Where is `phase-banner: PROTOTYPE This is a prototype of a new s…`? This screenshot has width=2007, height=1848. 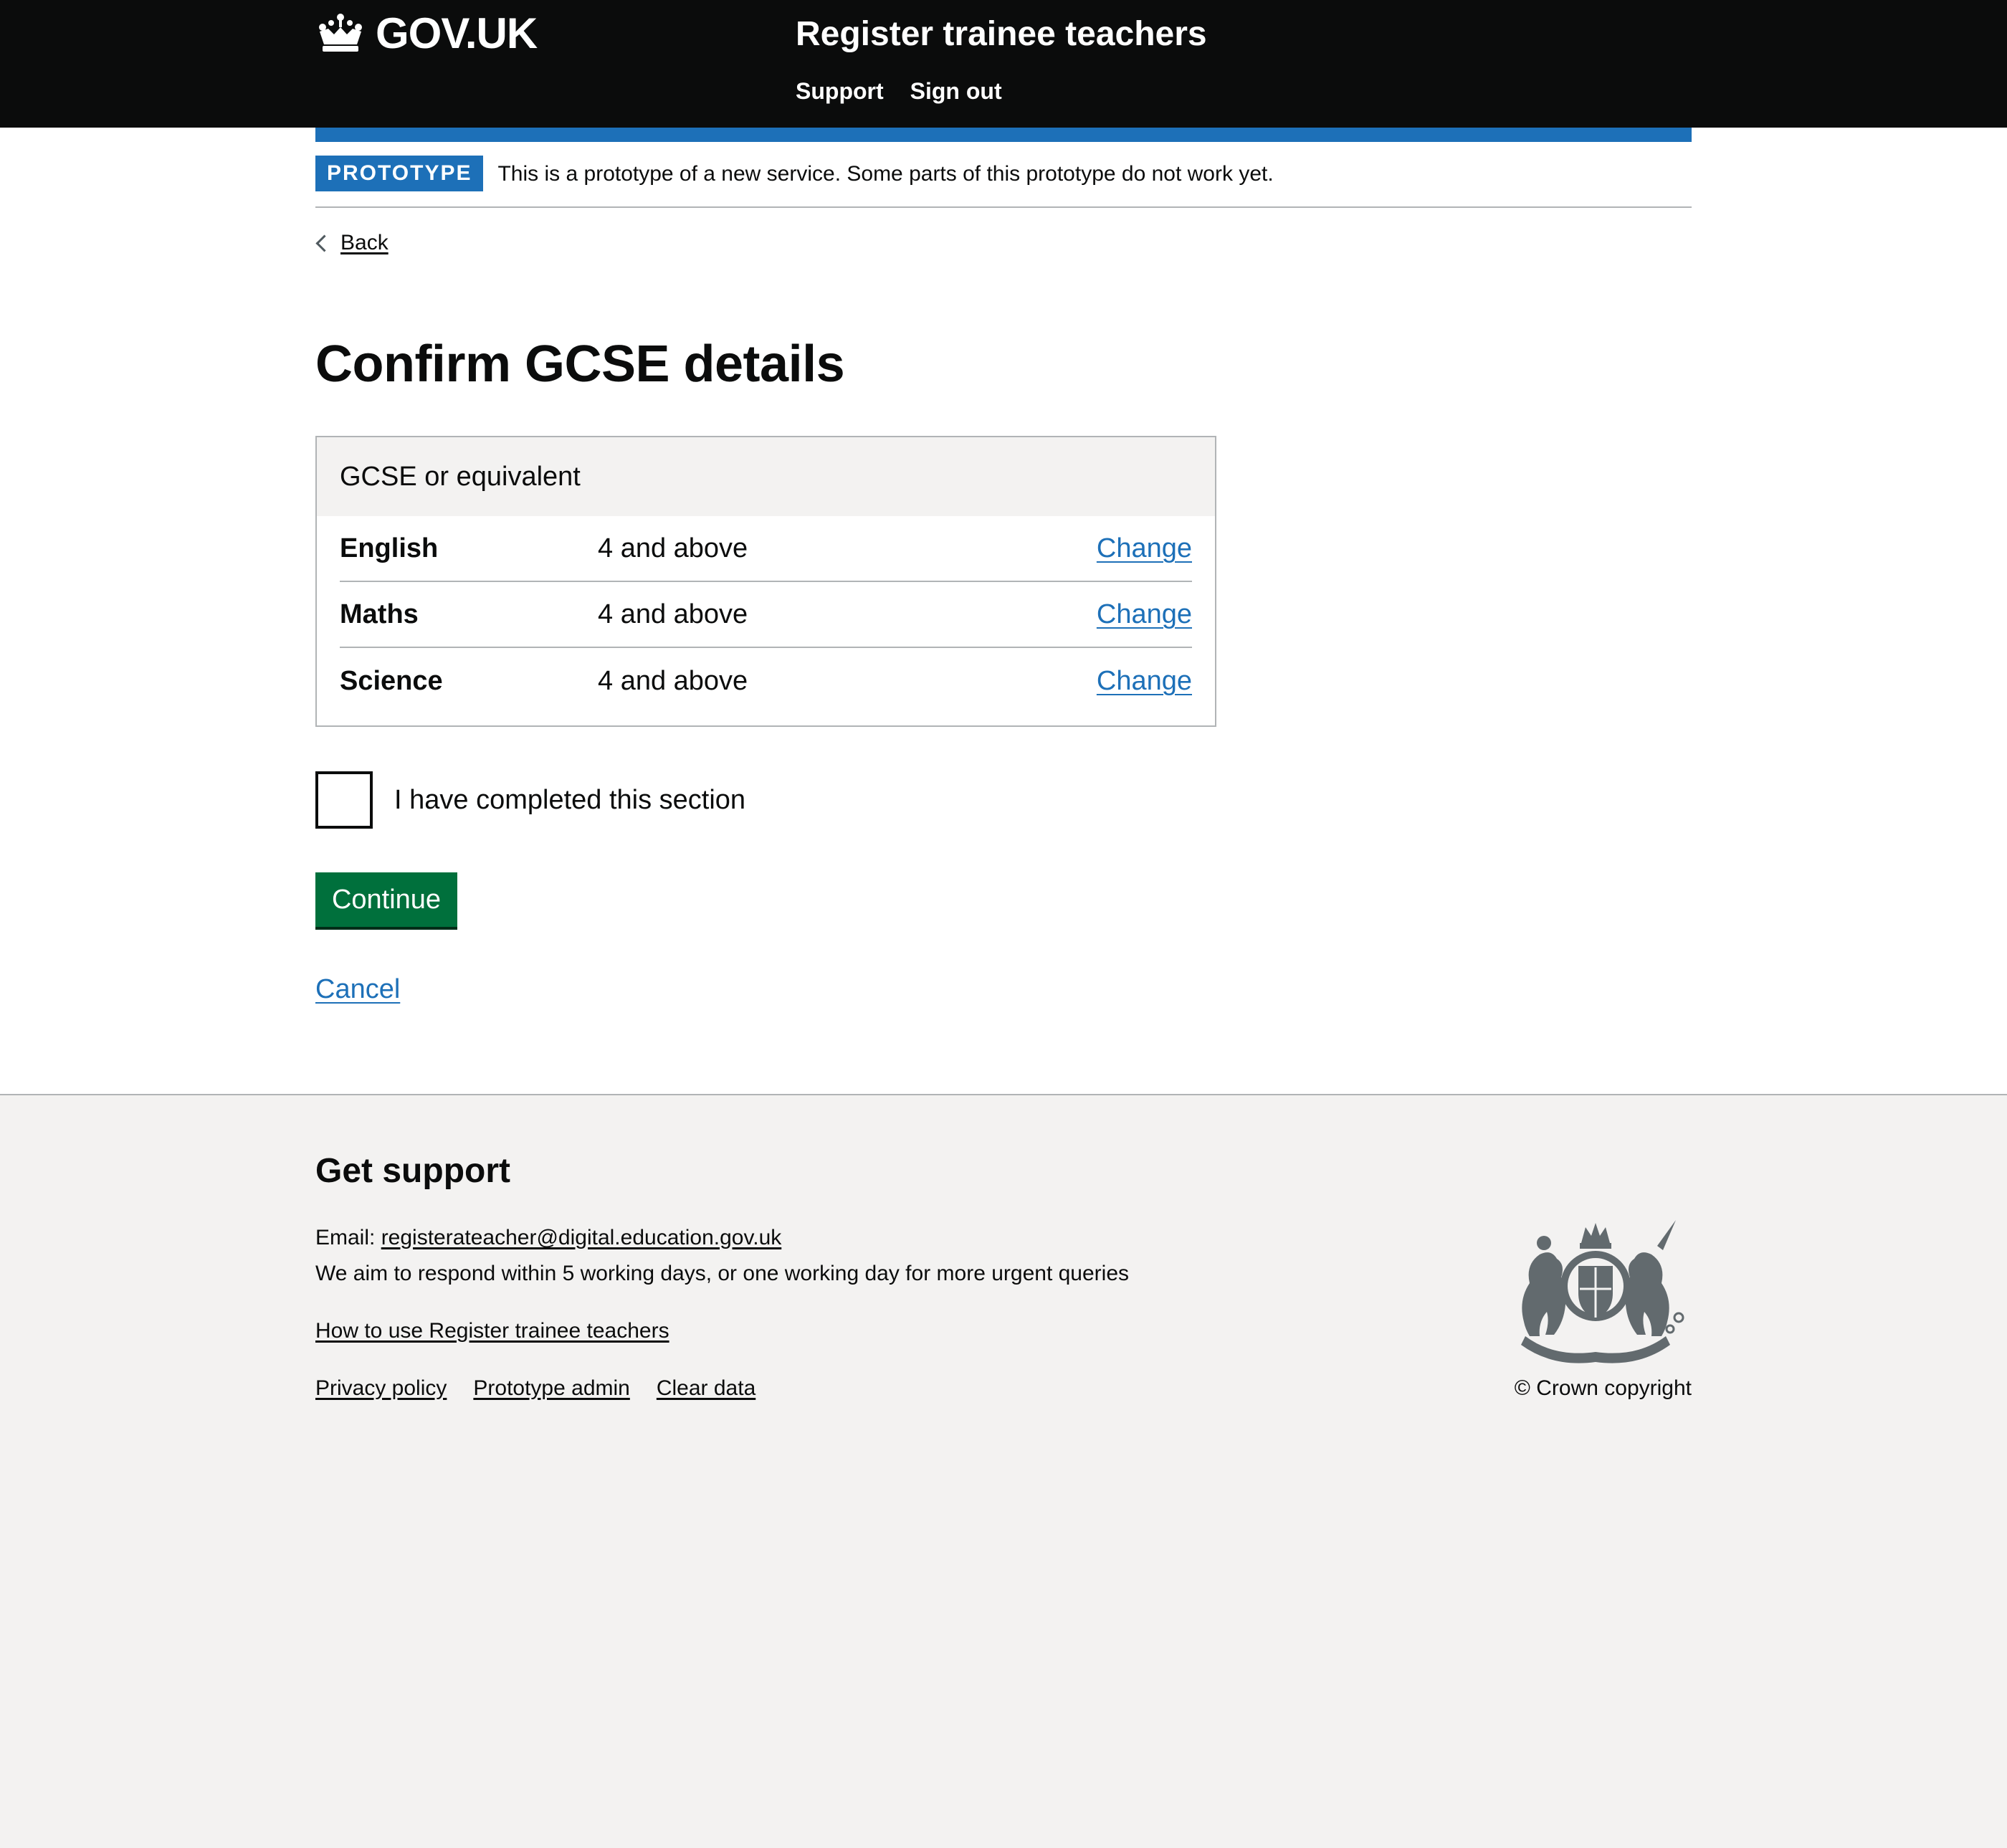 phase-banner: PROTOTYPE This is a prototype of a new s… is located at coordinates (1003, 175).